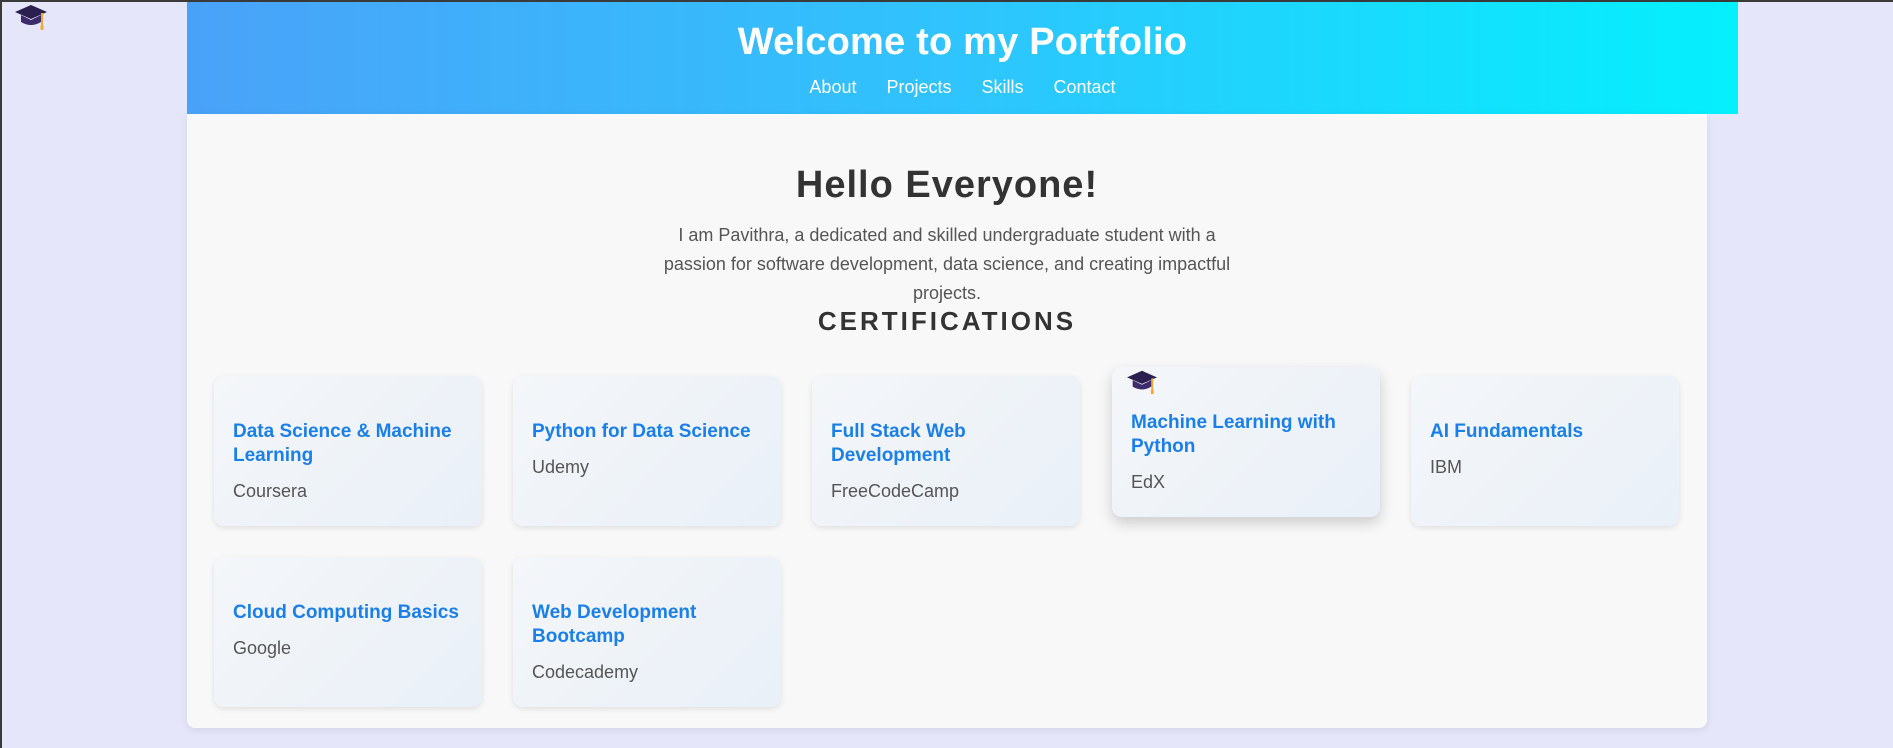 The image size is (1893, 748). What do you see at coordinates (346, 612) in the screenshot?
I see `certification-title: Cloud Computing Basics` at bounding box center [346, 612].